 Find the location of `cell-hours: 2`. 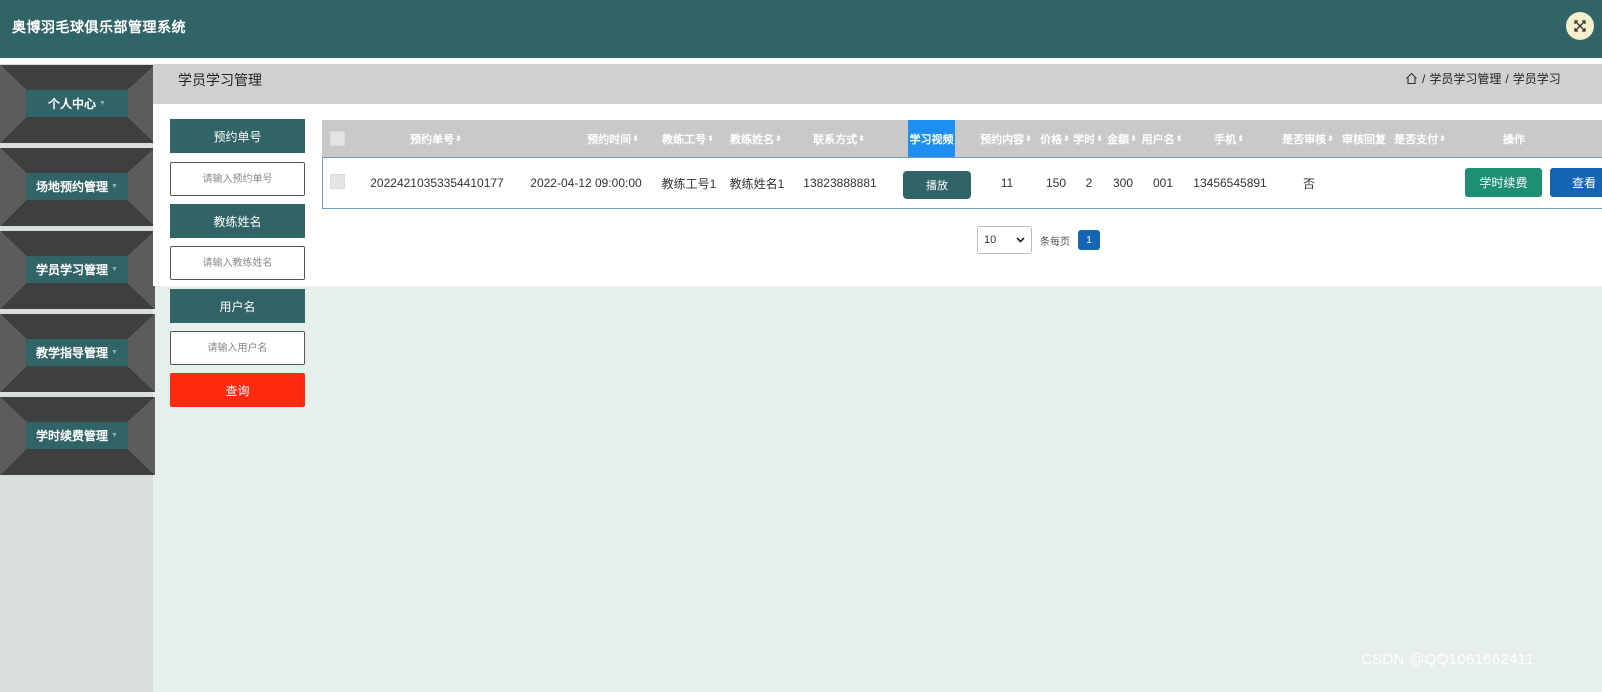

cell-hours: 2 is located at coordinates (1089, 183).